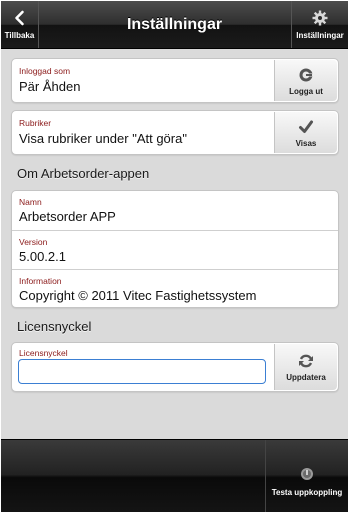 This screenshot has height=513, width=349. I want to click on name-field: Namn Arbetsorder APP, so click(175, 210).